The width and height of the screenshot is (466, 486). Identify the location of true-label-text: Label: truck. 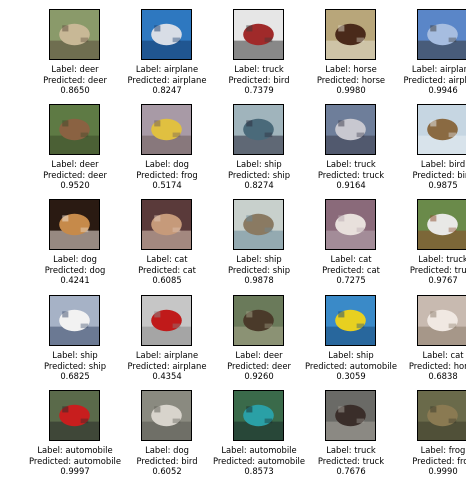
(442, 259).